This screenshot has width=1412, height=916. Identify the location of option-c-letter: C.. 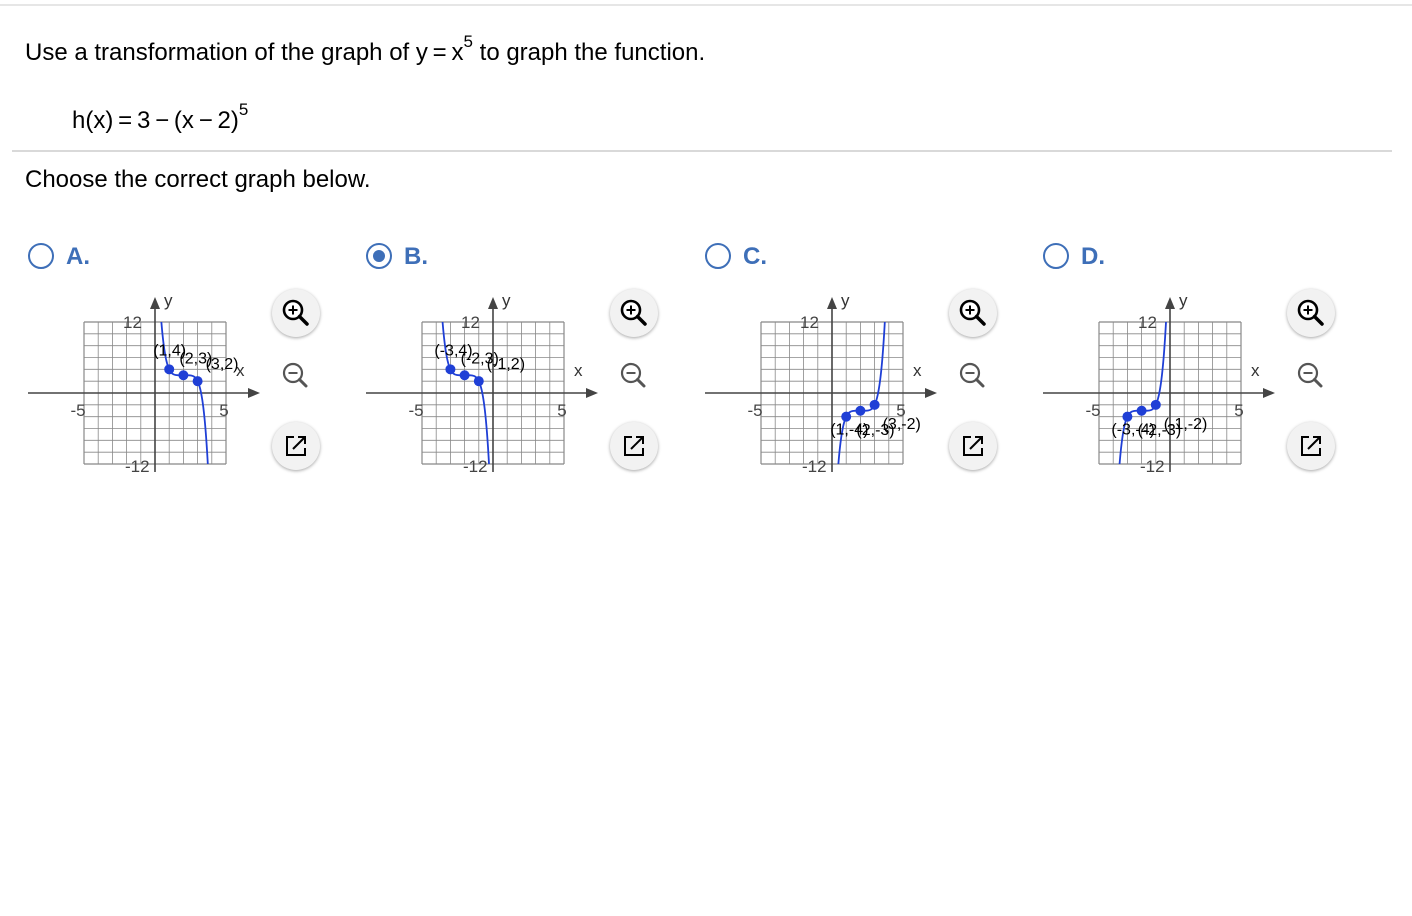
(755, 256).